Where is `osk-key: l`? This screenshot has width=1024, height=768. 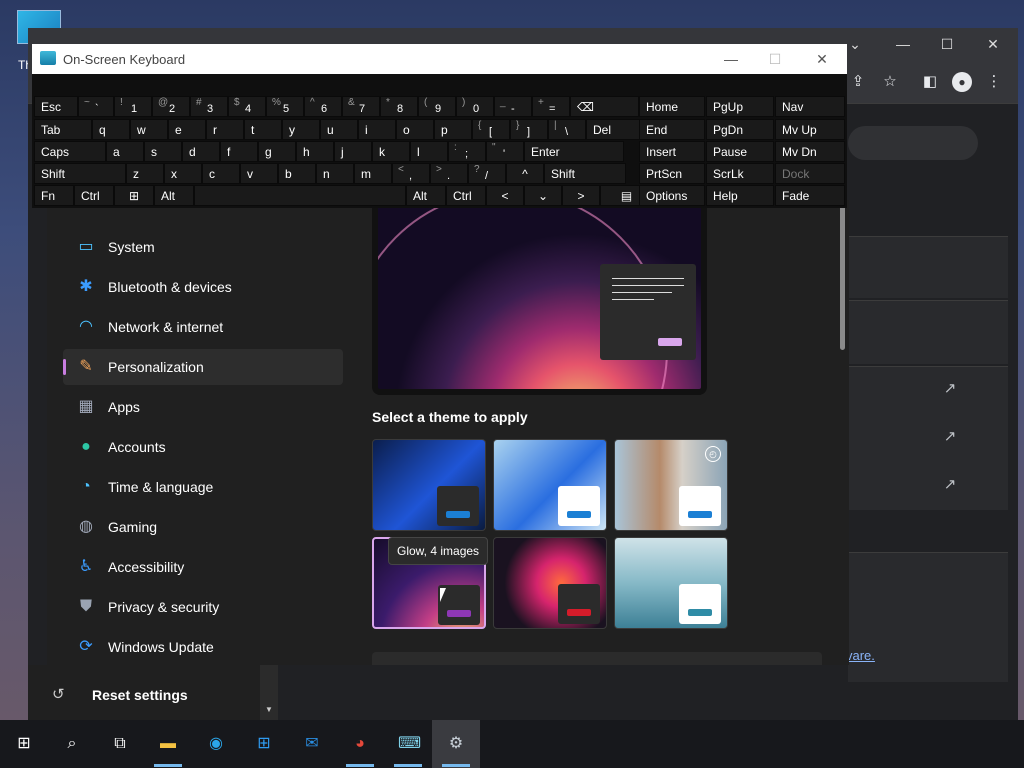
osk-key: l is located at coordinates (429, 151).